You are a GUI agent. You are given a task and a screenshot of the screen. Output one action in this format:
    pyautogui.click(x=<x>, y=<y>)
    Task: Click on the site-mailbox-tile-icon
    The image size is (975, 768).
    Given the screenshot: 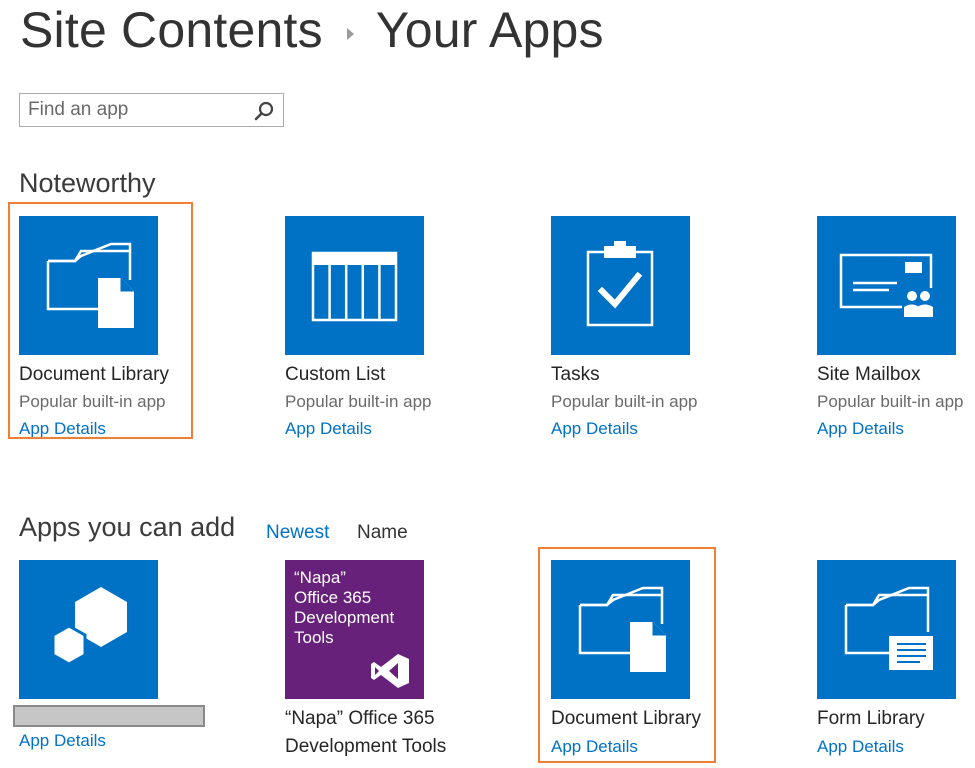 What is the action you would take?
    pyautogui.click(x=886, y=285)
    